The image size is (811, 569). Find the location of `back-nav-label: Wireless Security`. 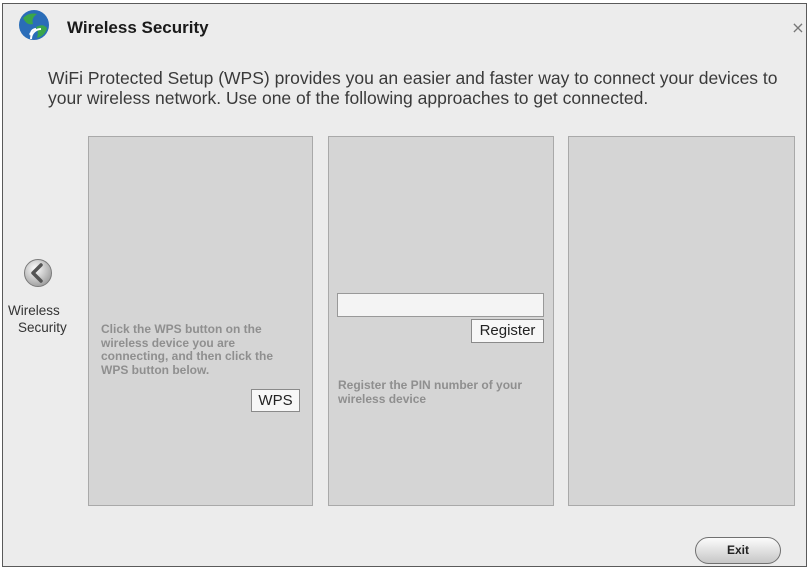

back-nav-label: Wireless Security is located at coordinates (45, 319).